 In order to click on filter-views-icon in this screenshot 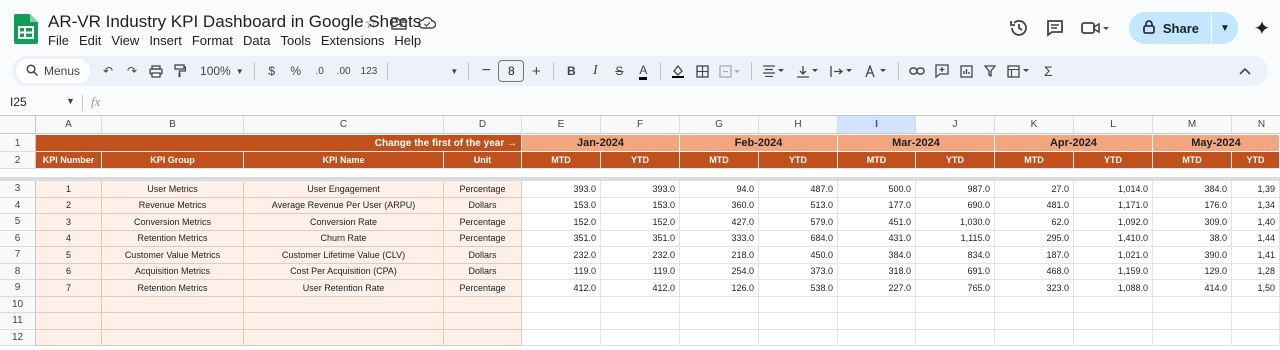, I will do `click(1019, 71)`.